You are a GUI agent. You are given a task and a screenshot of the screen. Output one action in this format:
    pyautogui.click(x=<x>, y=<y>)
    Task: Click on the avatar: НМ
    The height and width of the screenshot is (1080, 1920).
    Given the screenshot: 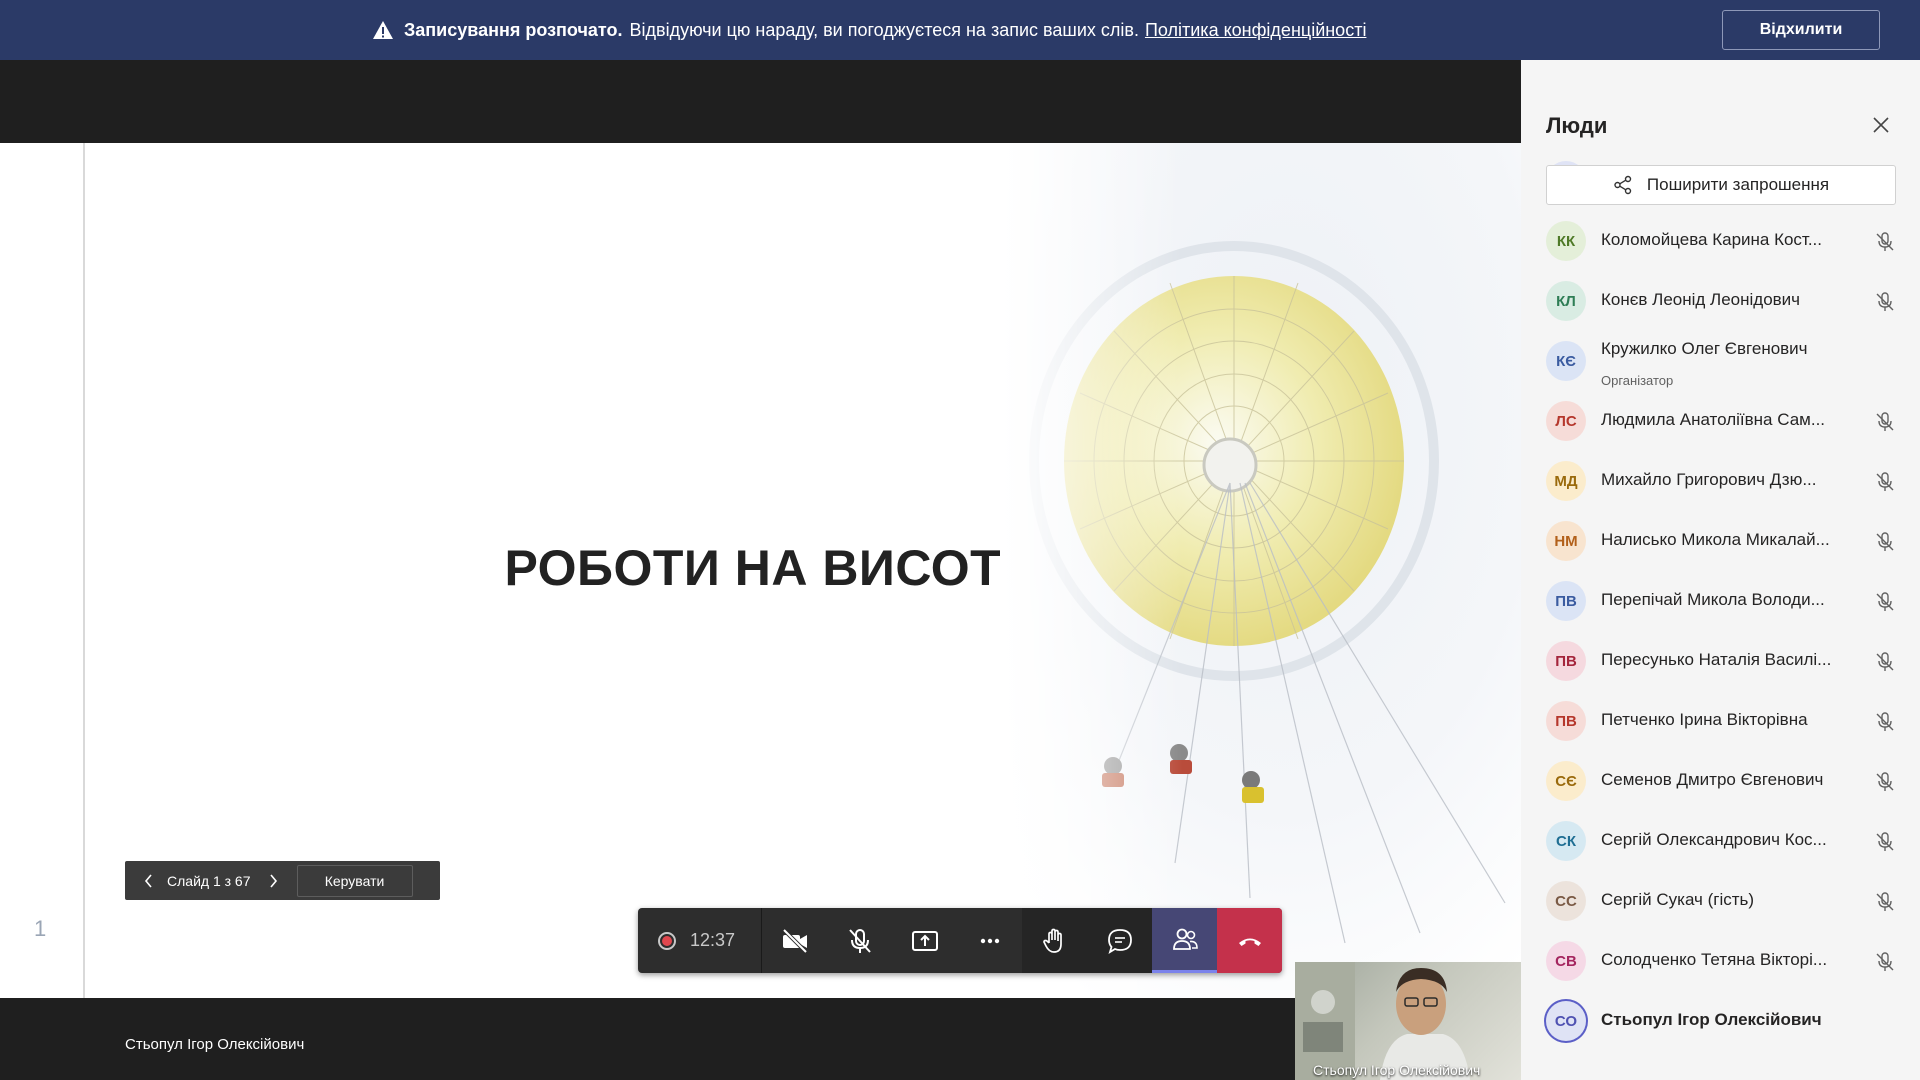 What is the action you would take?
    pyautogui.click(x=1566, y=541)
    